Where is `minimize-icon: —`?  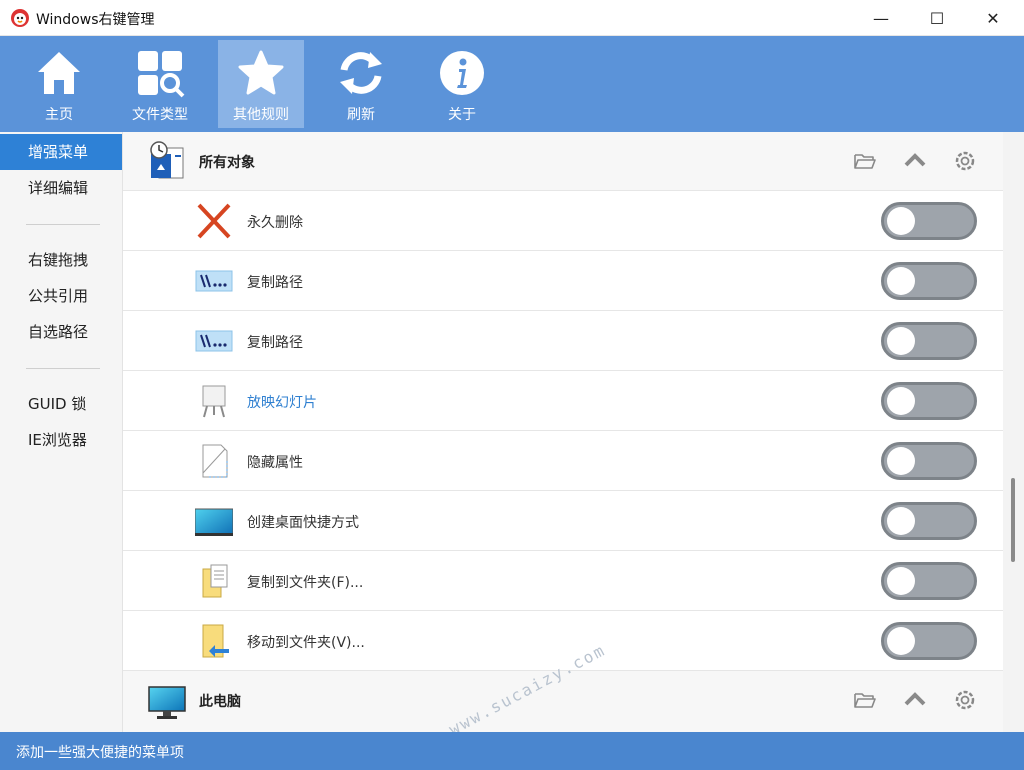
minimize-icon: — is located at coordinates (881, 18).